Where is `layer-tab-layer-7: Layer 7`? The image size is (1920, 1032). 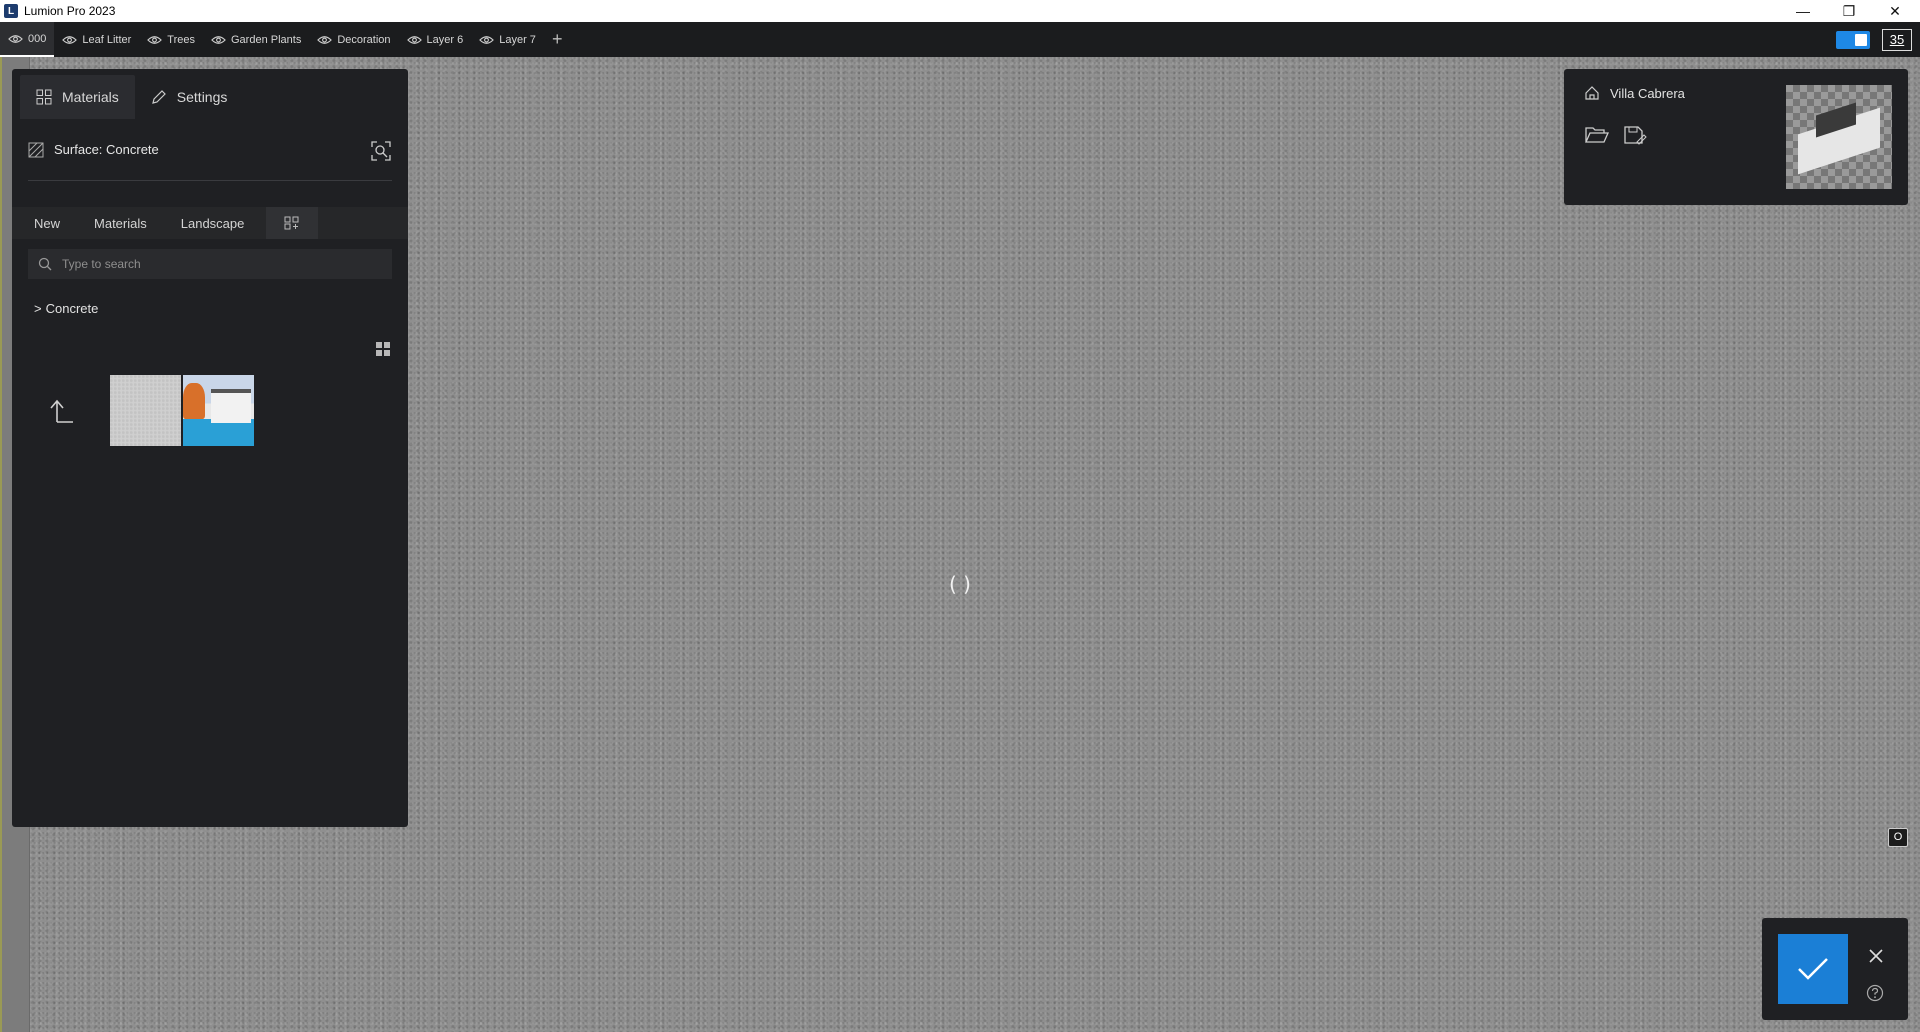
layer-tab-layer-7: Layer 7 is located at coordinates (507, 39).